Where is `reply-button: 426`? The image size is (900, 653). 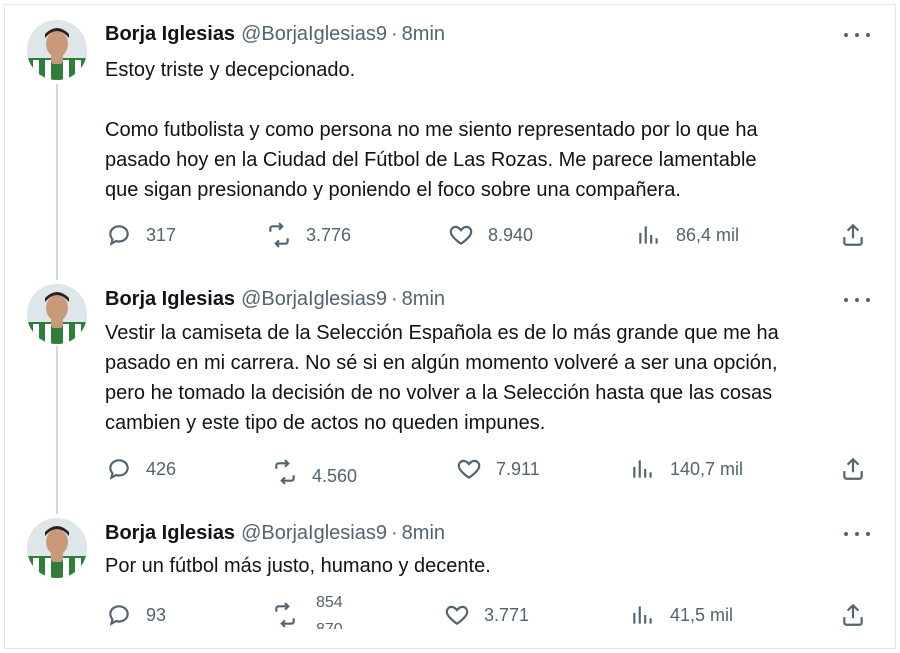 reply-button: 426 is located at coordinates (141, 469).